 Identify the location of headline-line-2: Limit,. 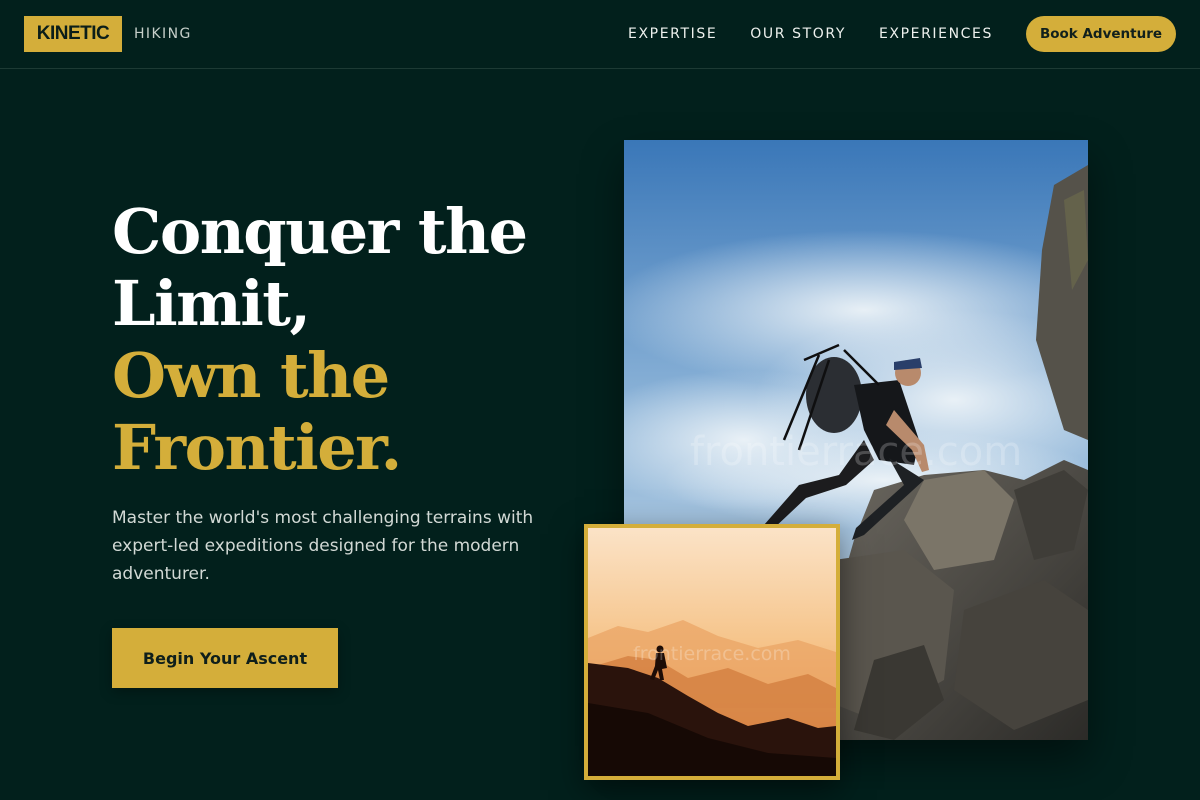
(211, 303).